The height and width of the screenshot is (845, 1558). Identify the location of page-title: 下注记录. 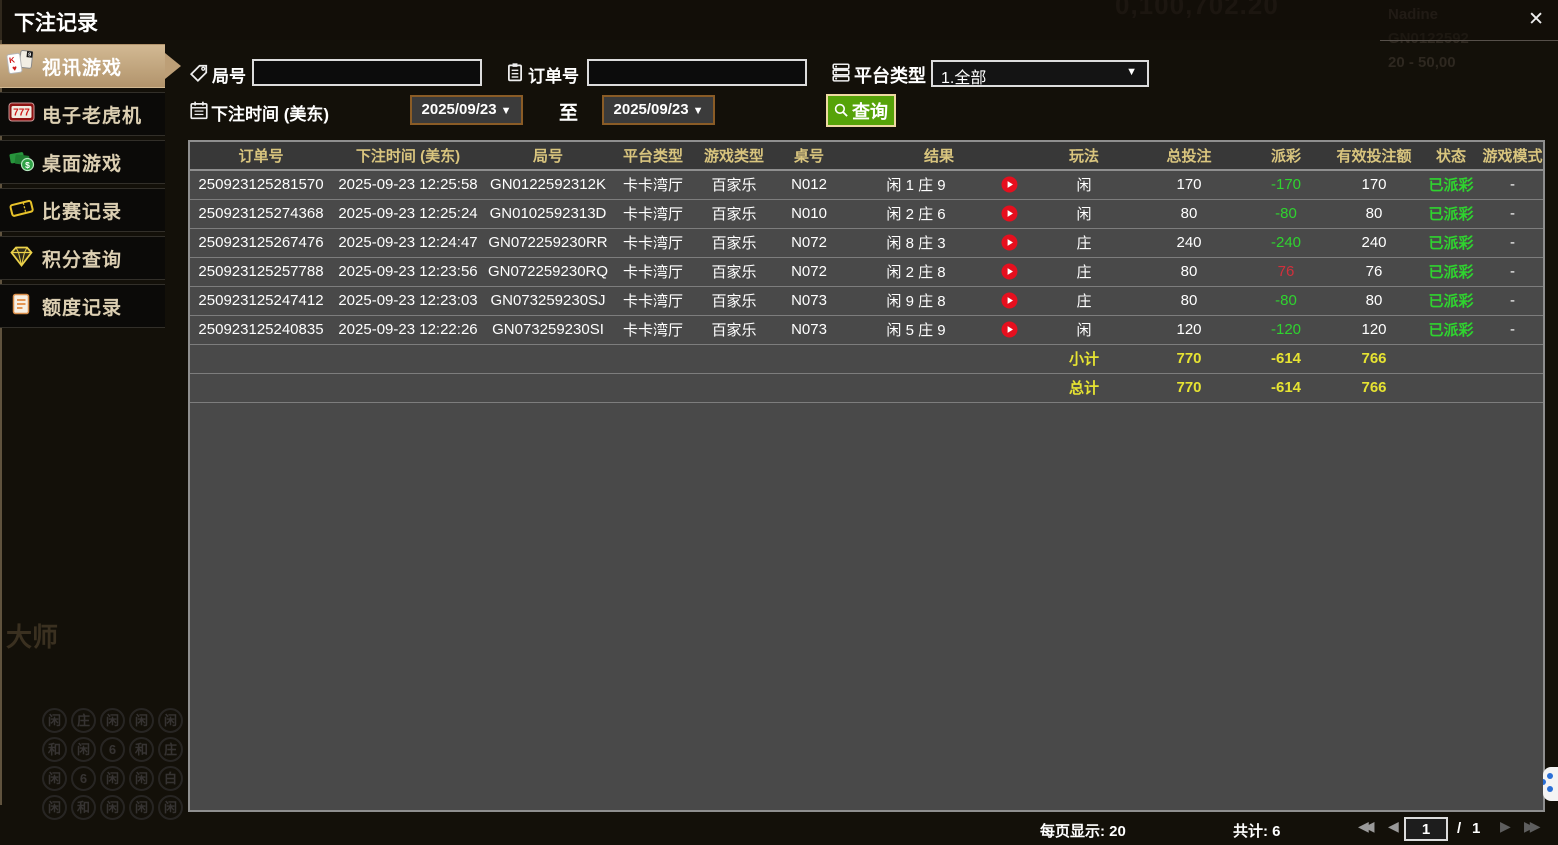
(56, 23).